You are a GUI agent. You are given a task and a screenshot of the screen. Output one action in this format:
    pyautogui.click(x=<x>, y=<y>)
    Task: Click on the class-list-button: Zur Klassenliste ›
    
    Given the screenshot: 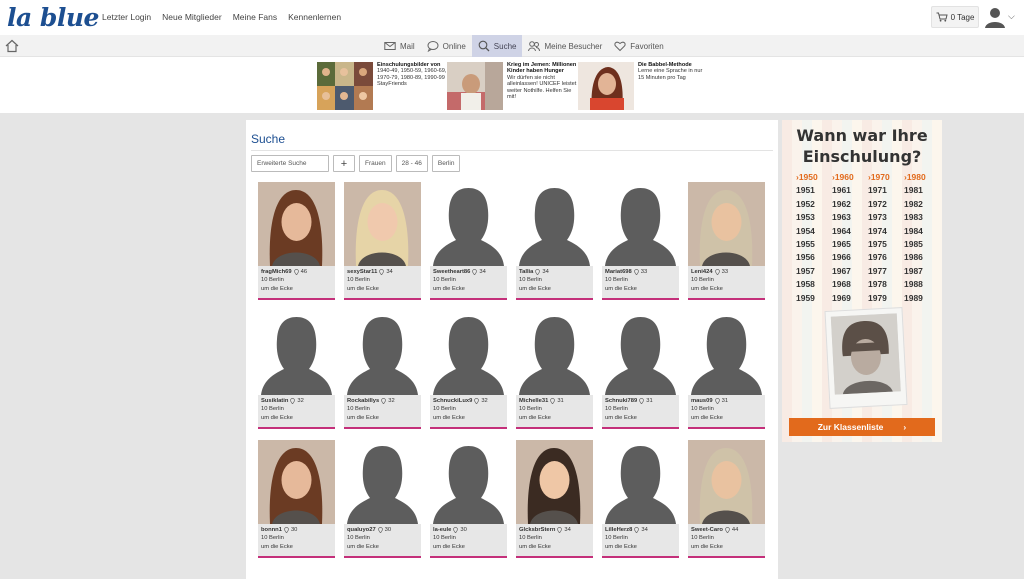 What is the action you would take?
    pyautogui.click(x=862, y=427)
    